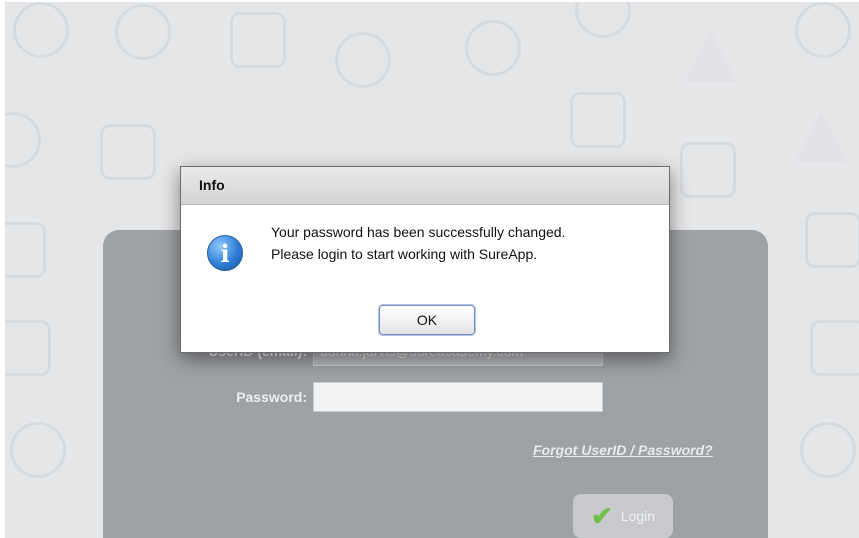  I want to click on password-row: Password:, so click(353, 397).